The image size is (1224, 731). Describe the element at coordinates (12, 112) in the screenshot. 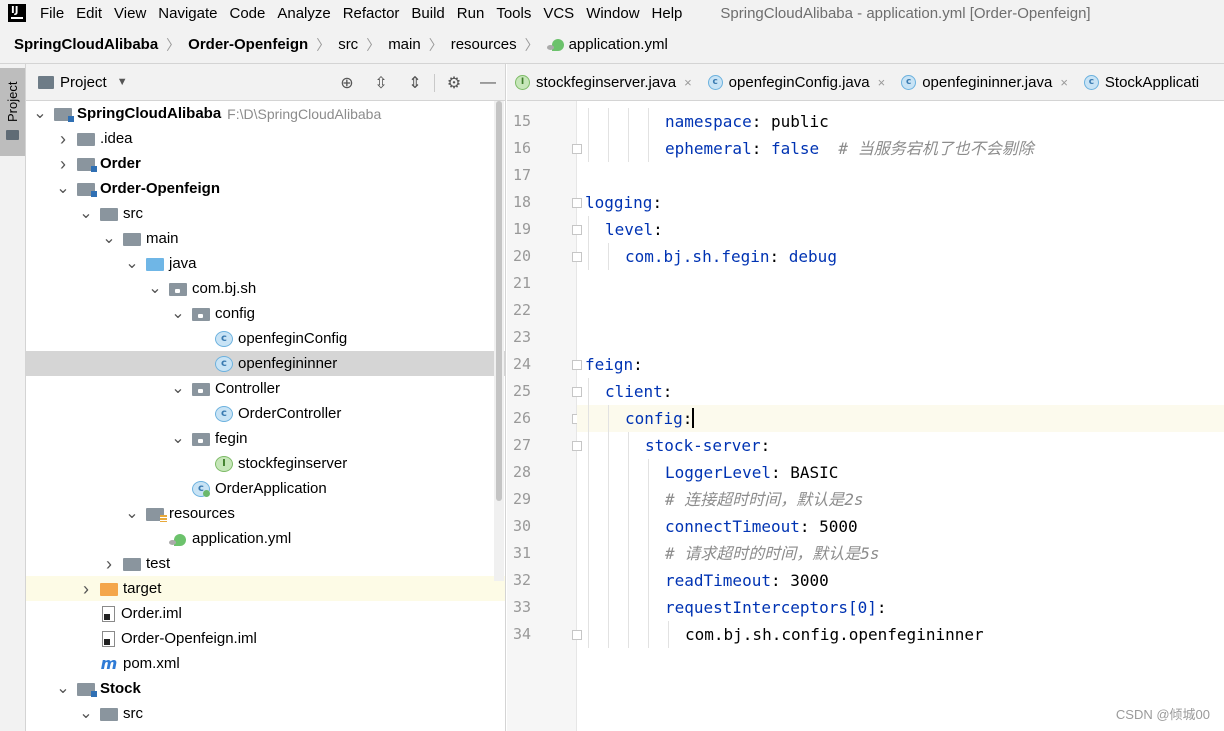

I see `project-tool-window-button: Project` at that location.